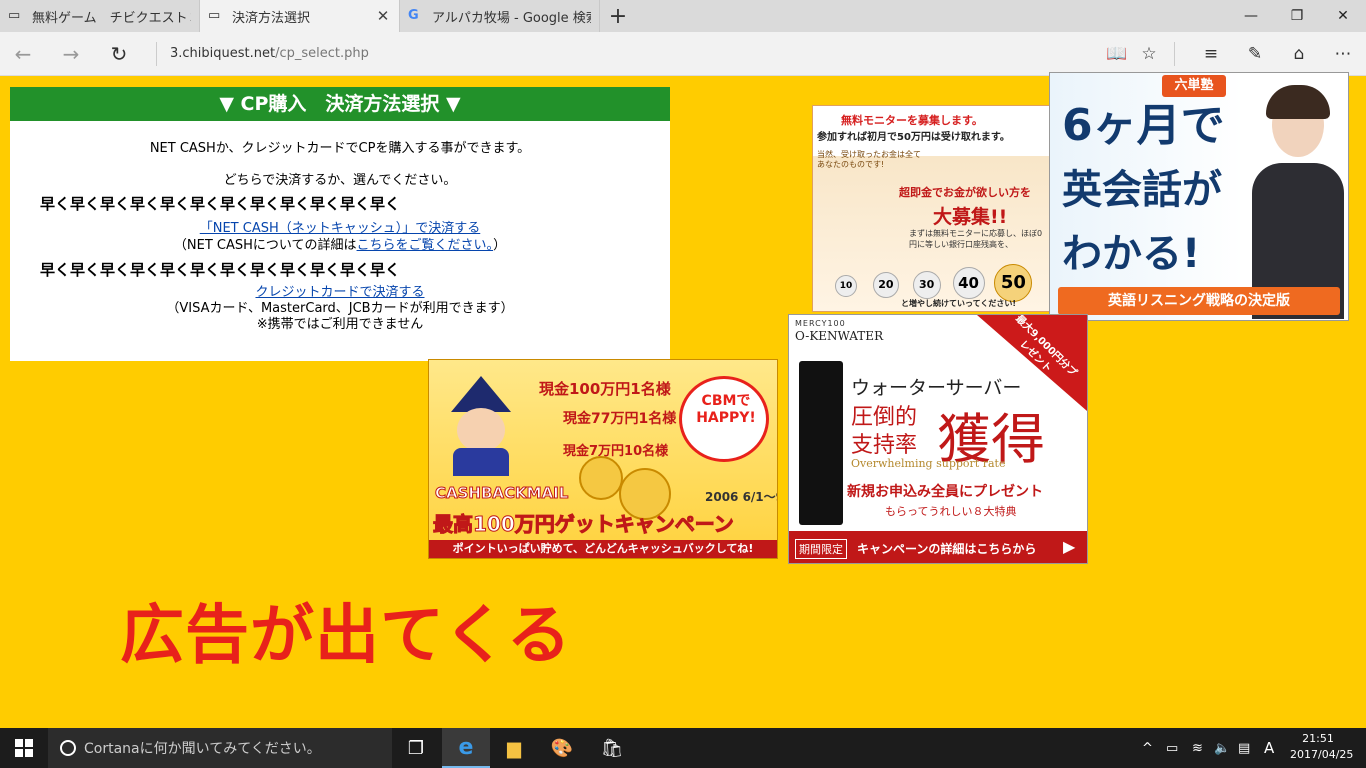  Describe the element at coordinates (839, 336) in the screenshot. I see `ad-brand: O-KENWATER` at that location.